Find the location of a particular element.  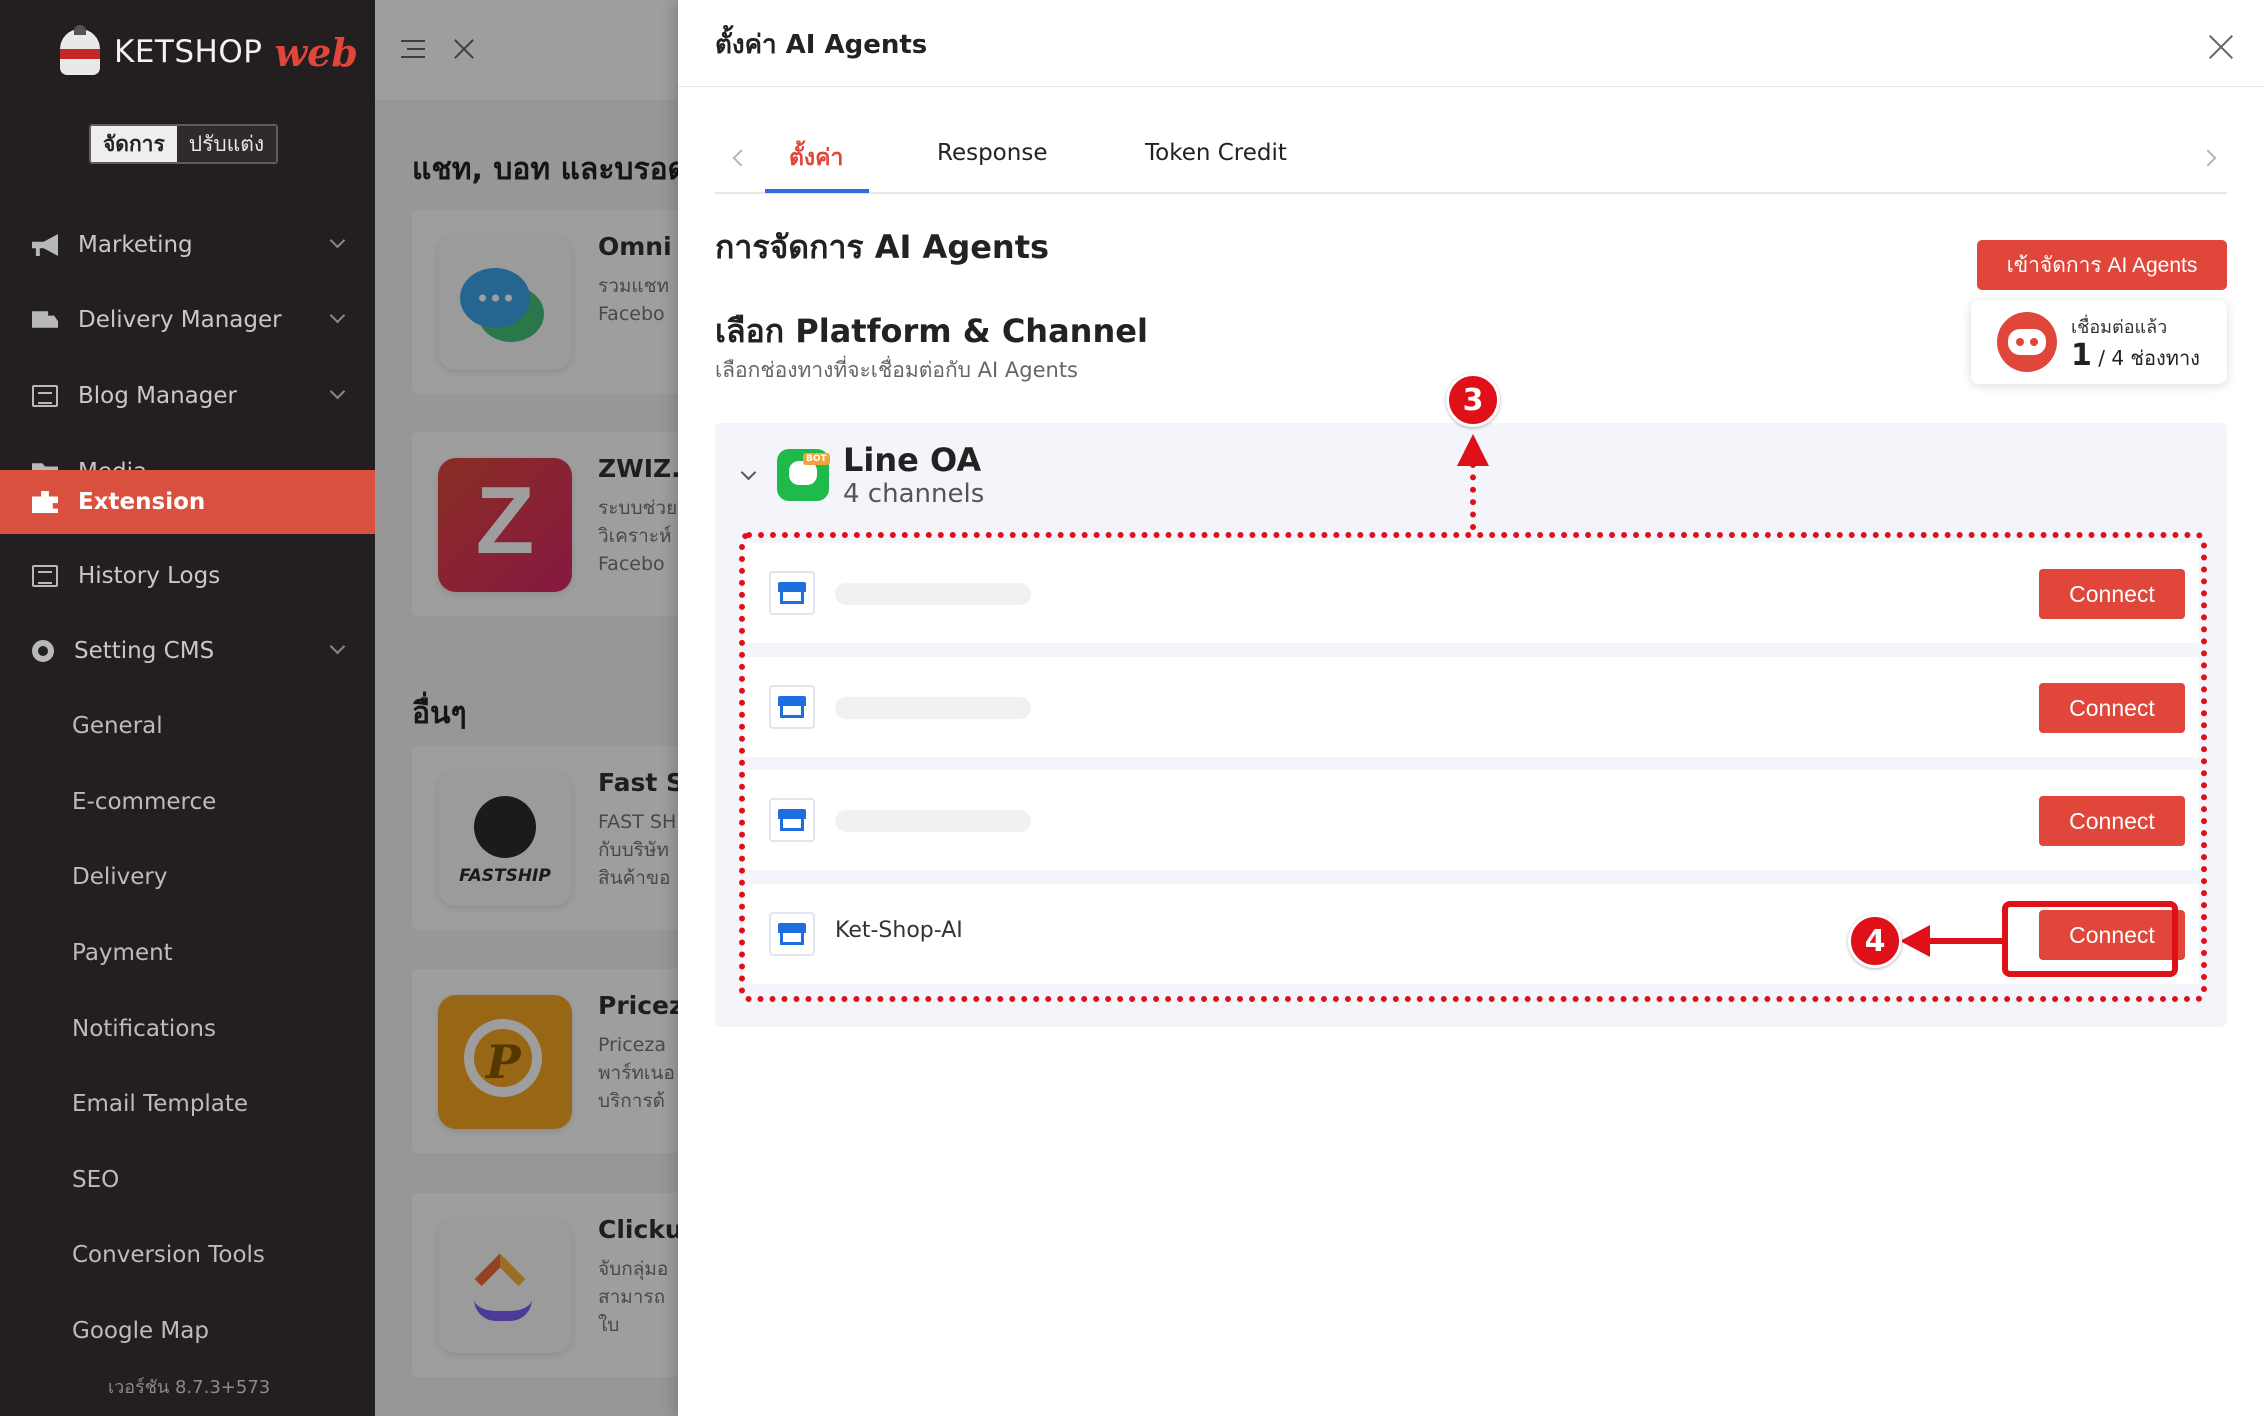

sidebar-subitem-email-template: Email Template is located at coordinates (160, 1104).